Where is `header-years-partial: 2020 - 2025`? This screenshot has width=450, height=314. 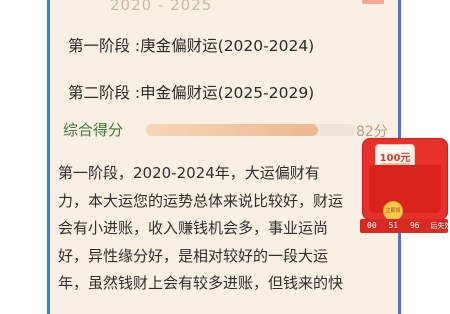 header-years-partial: 2020 - 2025 is located at coordinates (161, 7).